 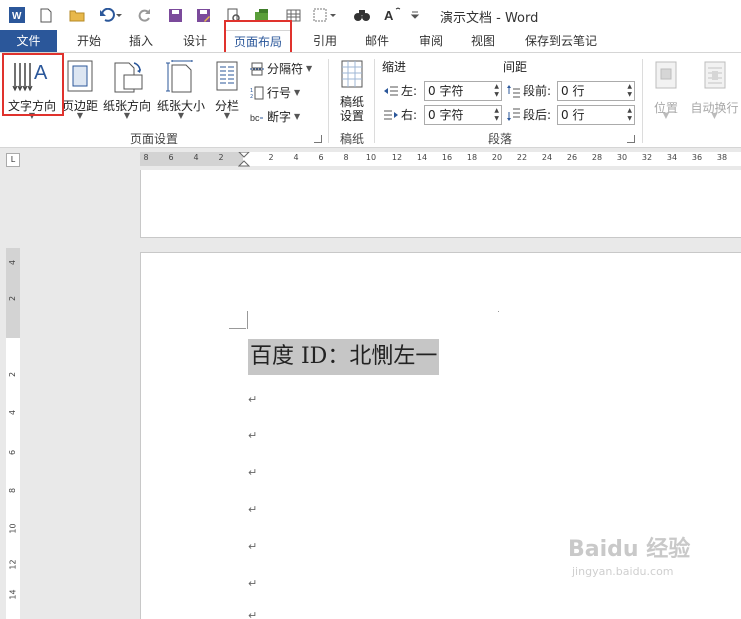 I want to click on open-folder-icon, so click(x=77, y=15).